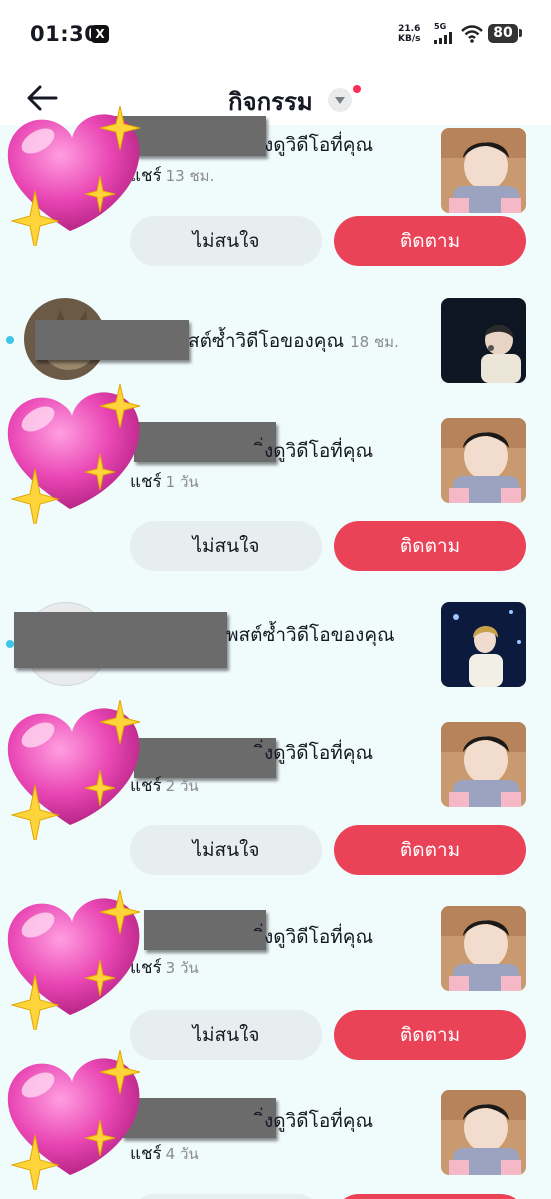 The image size is (551, 1199). What do you see at coordinates (164, 1153) in the screenshot?
I see `activity-meta: แชร์ 4 วัน` at bounding box center [164, 1153].